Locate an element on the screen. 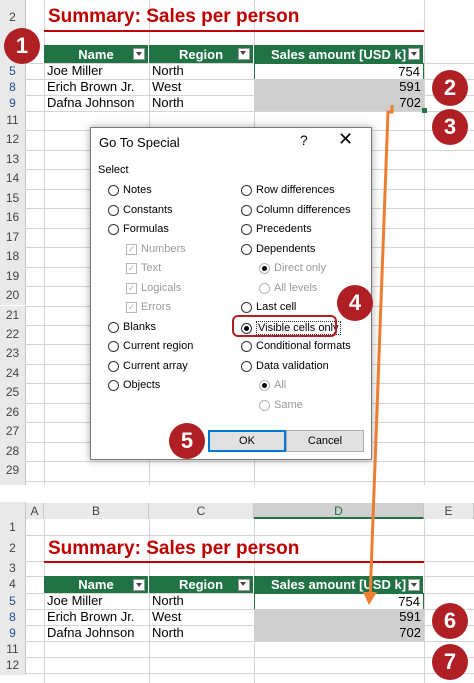 This screenshot has height=683, width=474. step-badge-2: 2 is located at coordinates (450, 88).